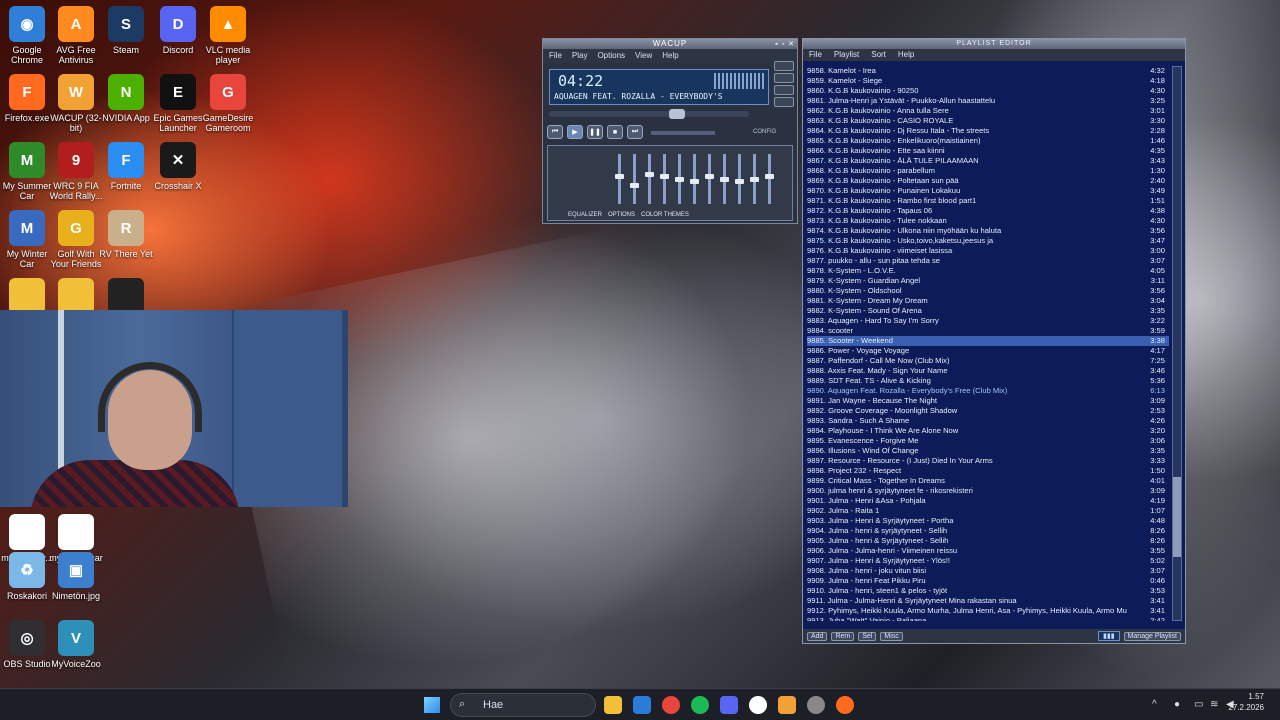  I want to click on desktop-icon: ◎ OBS Studio, so click(27, 644).